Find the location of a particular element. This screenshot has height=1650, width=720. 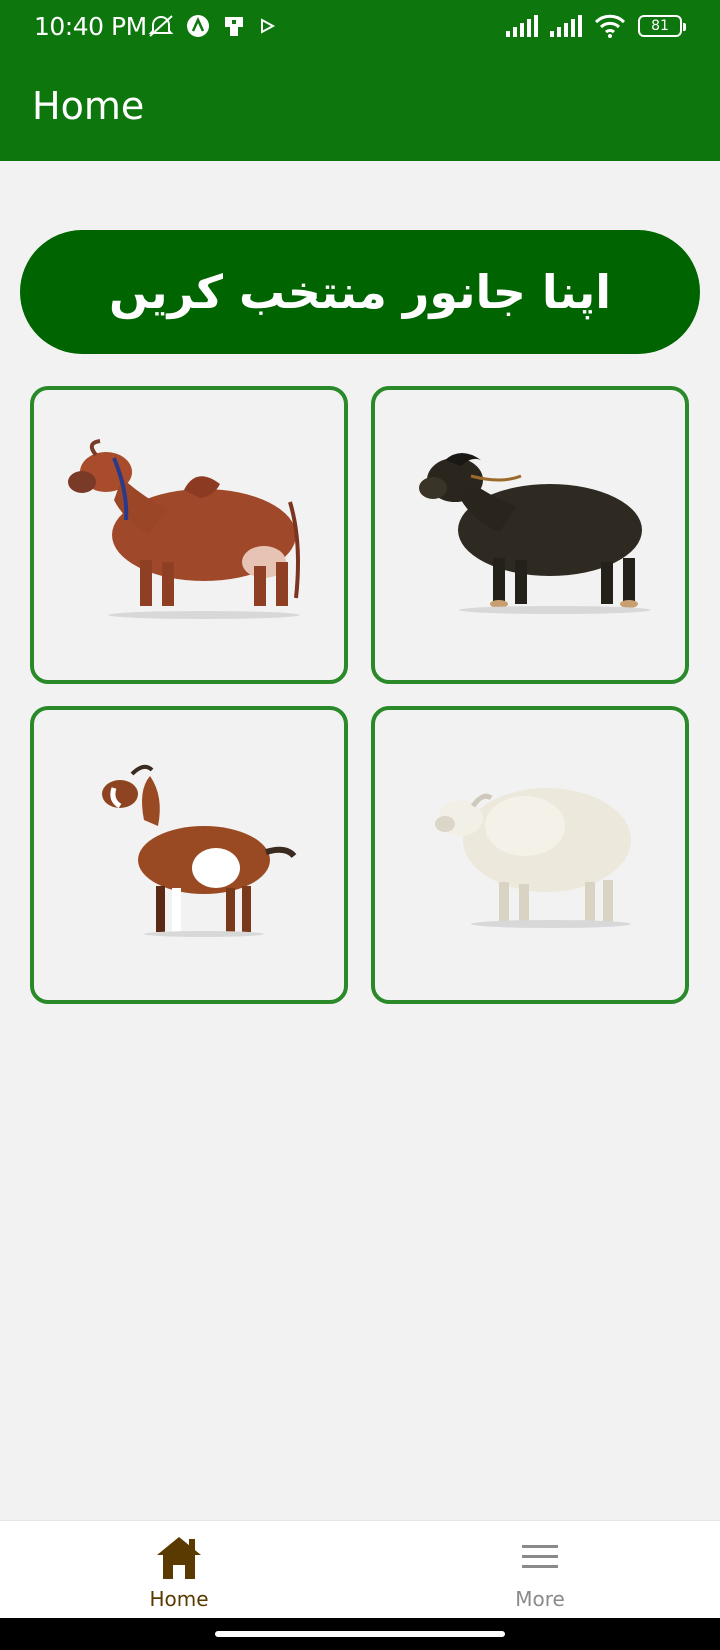

select-animal-label: اپنا جانور منتخب کریں is located at coordinates (360, 292).